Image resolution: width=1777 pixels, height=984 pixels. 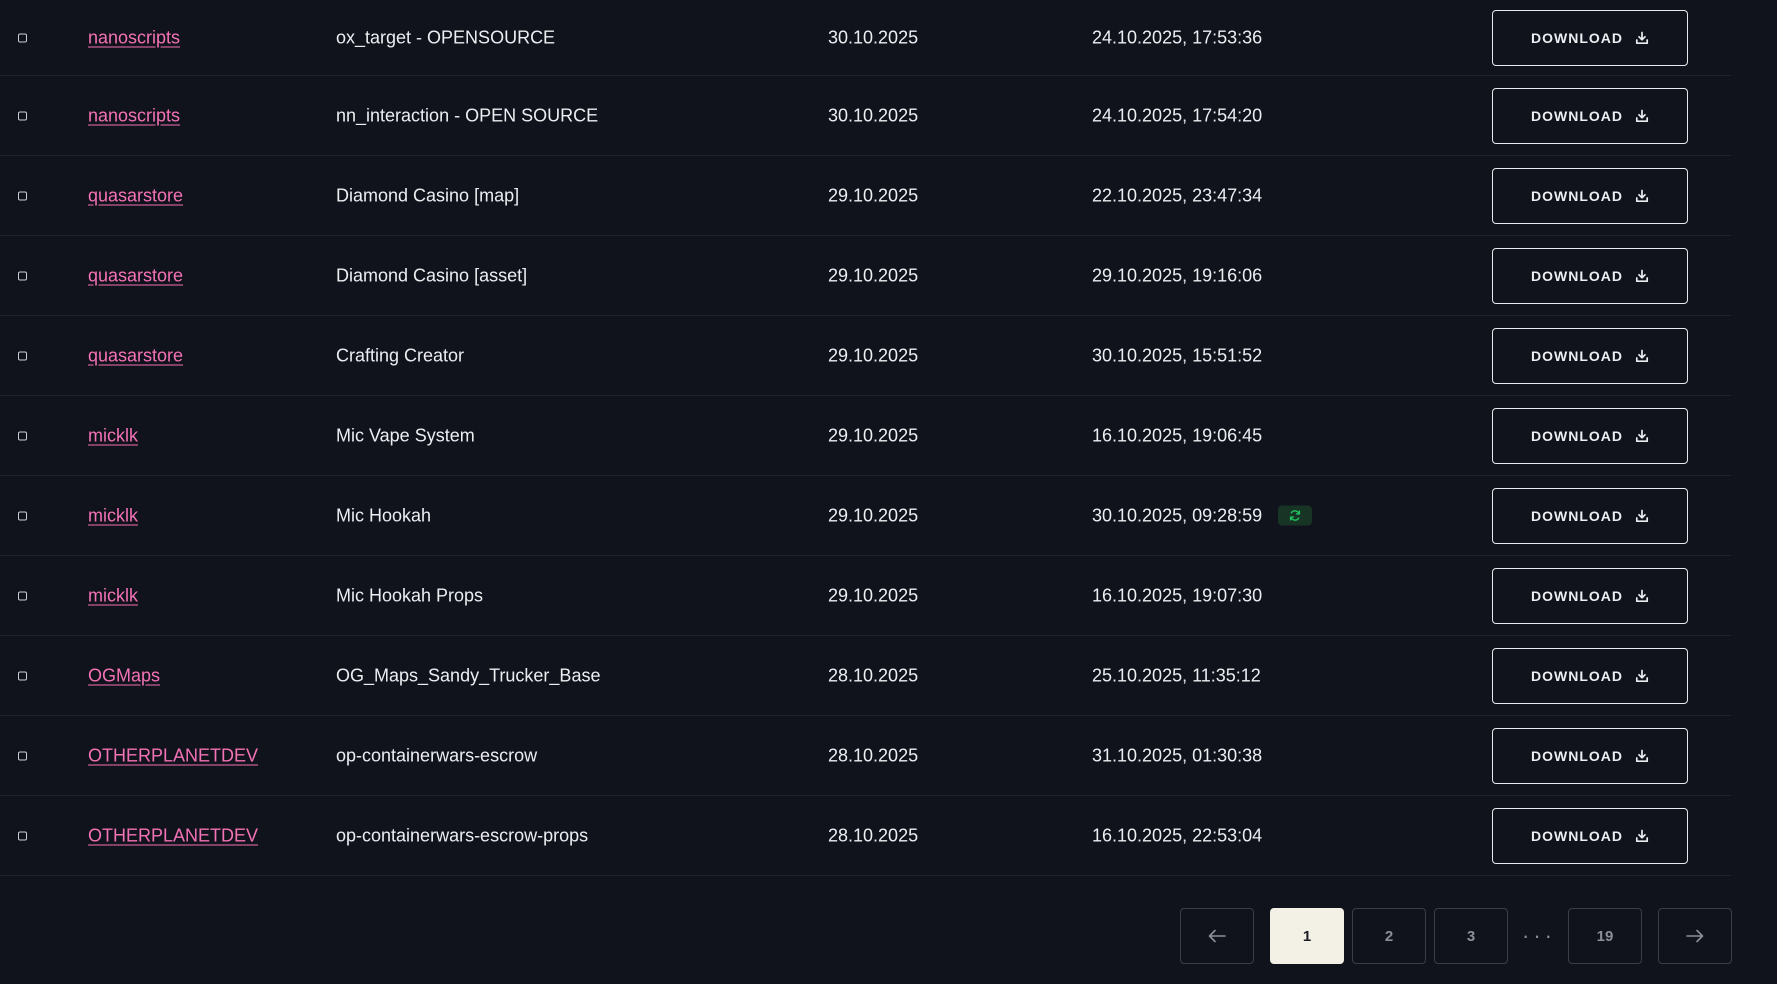 I want to click on updated-timestamp: 24.10.2025, 17:53:36, so click(x=1177, y=37).